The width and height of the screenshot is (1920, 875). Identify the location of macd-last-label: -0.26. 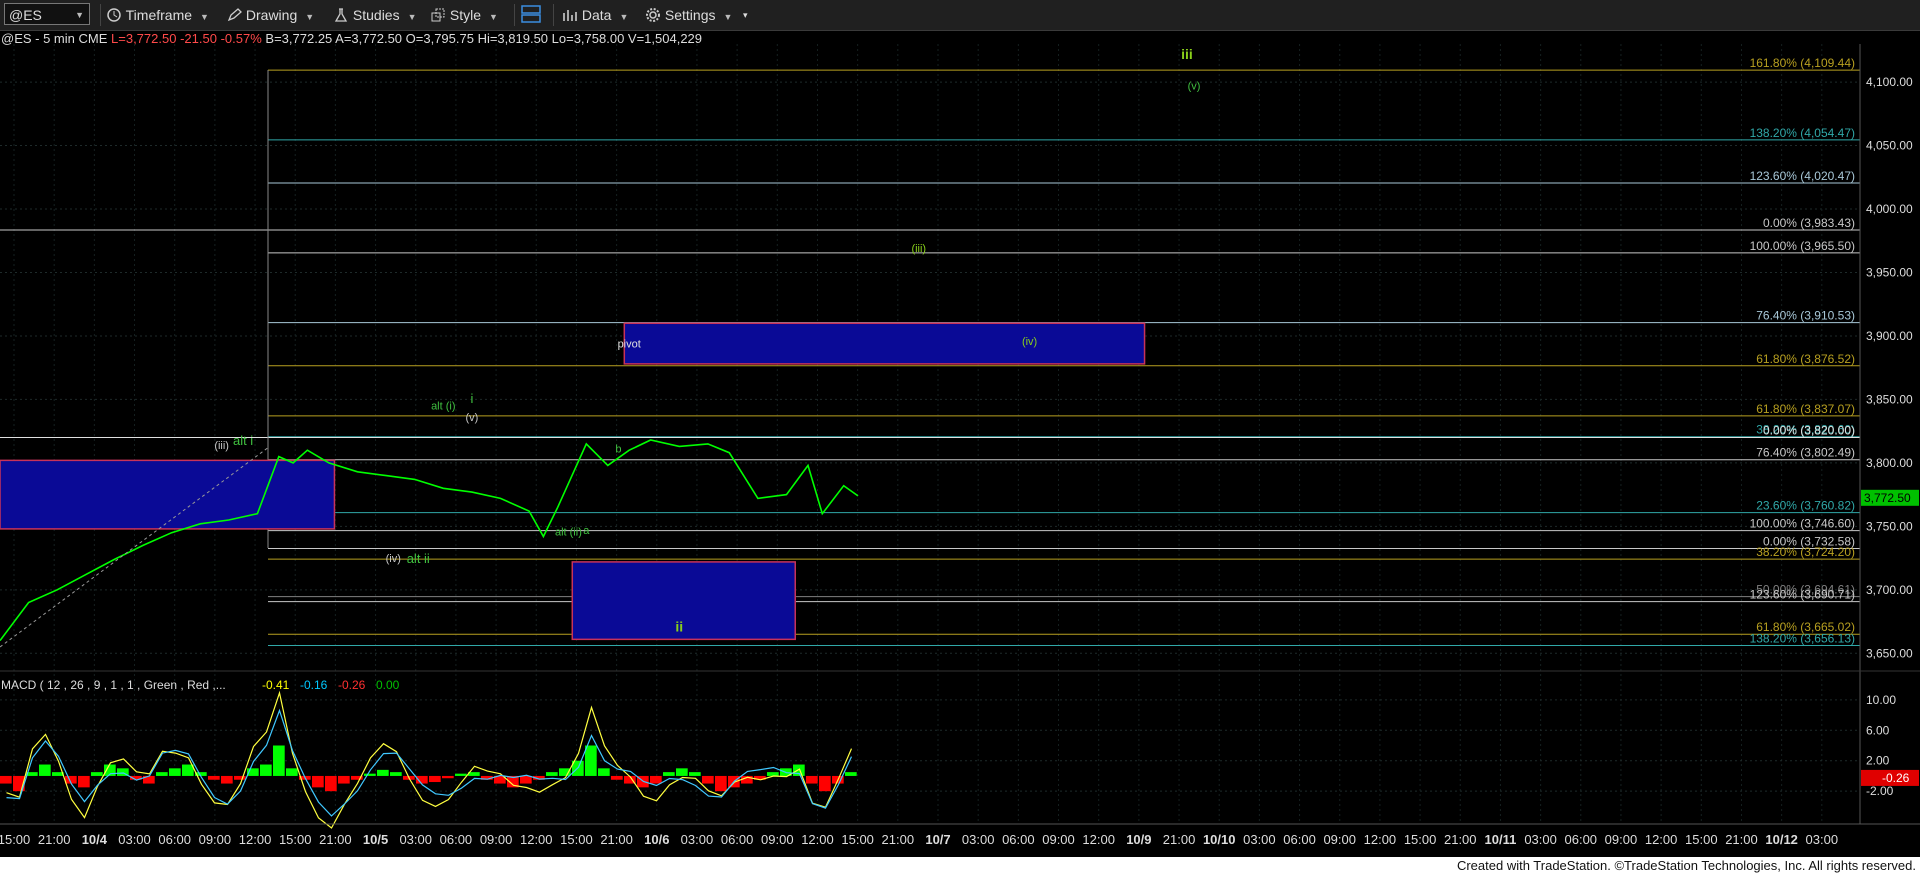
(1896, 778).